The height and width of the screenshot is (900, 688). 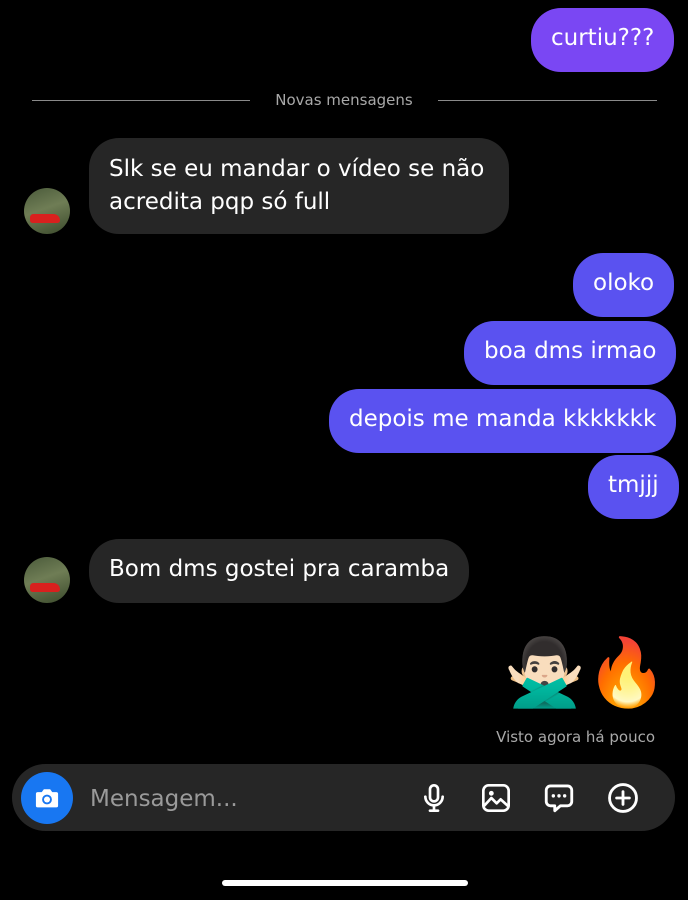 I want to click on camera-button, so click(x=47, y=798).